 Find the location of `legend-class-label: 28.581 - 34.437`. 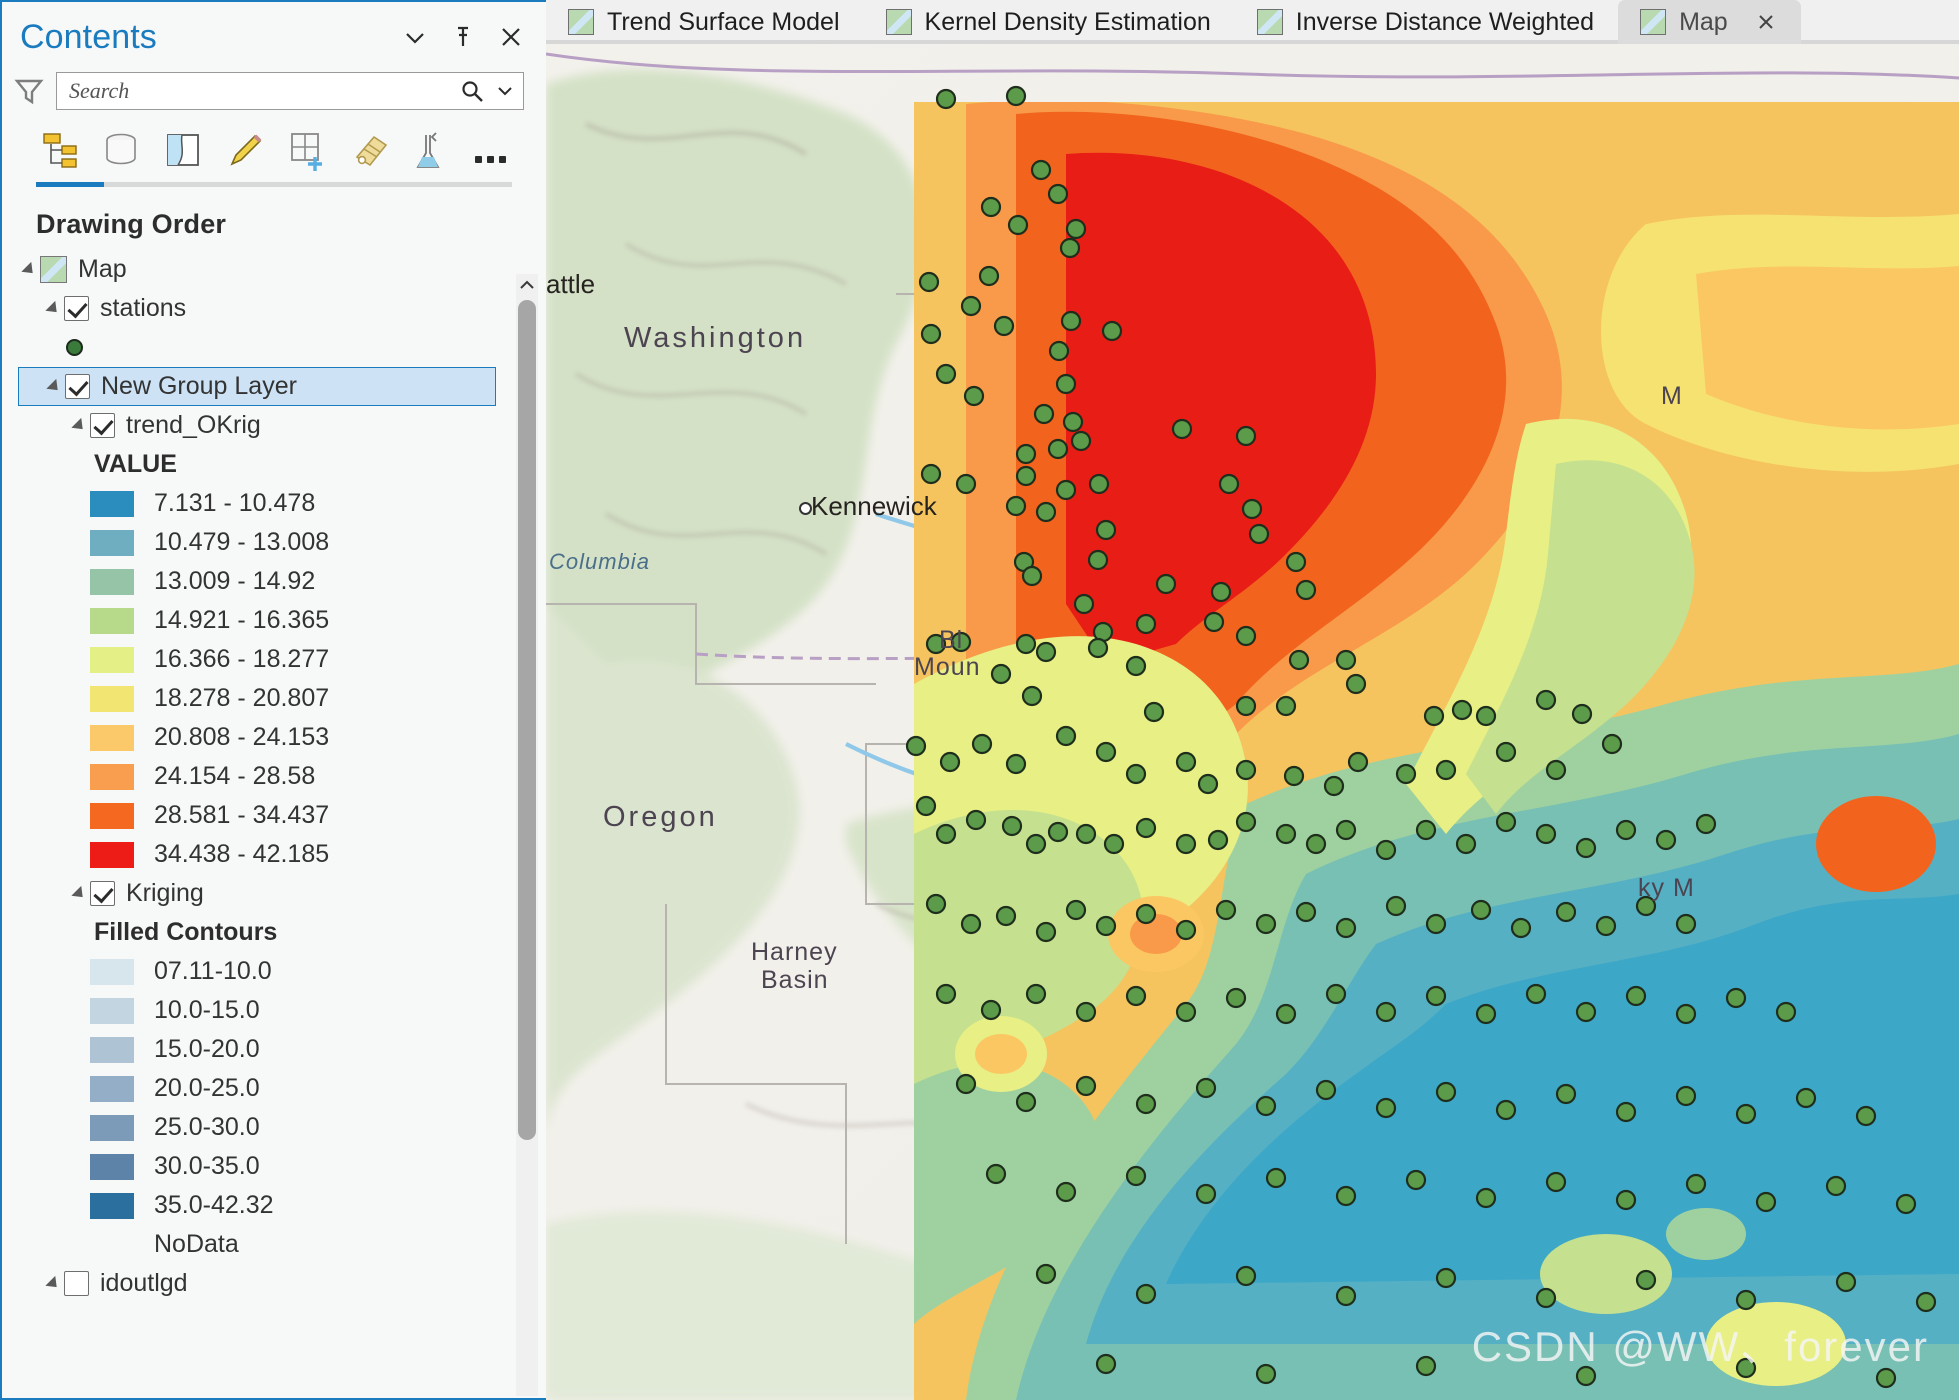

legend-class-label: 28.581 - 34.437 is located at coordinates (242, 815).